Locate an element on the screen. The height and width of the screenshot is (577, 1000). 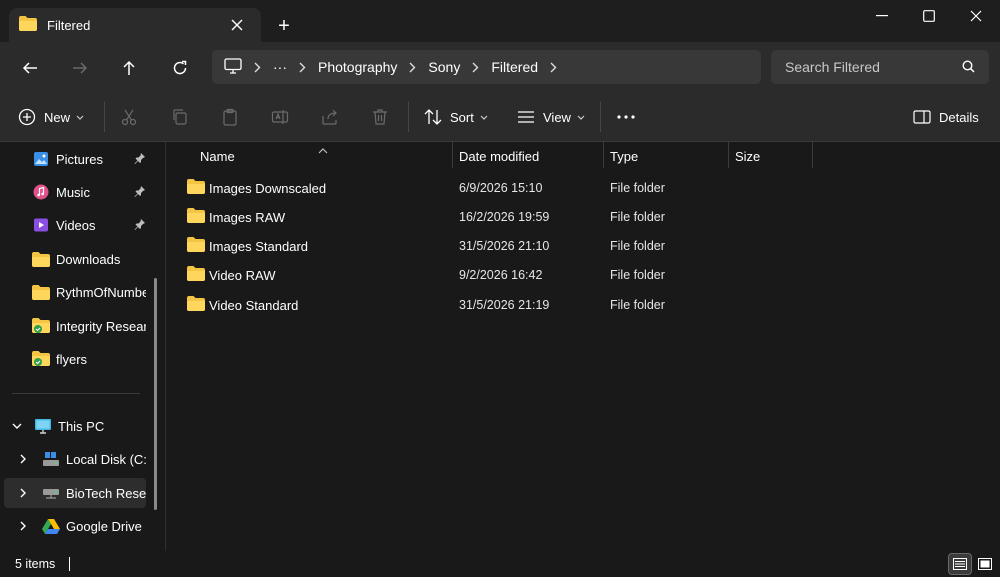
sidebar-scrollbar is located at coordinates (155, 394).